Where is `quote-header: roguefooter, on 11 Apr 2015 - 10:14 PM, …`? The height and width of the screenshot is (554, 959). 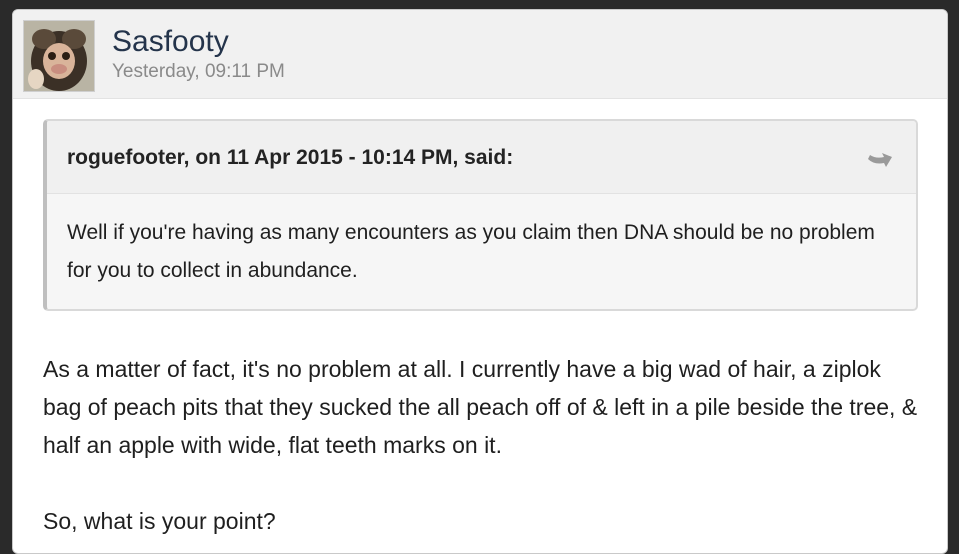
quote-header: roguefooter, on 11 Apr 2015 - 10:14 PM, … is located at coordinates (481, 157).